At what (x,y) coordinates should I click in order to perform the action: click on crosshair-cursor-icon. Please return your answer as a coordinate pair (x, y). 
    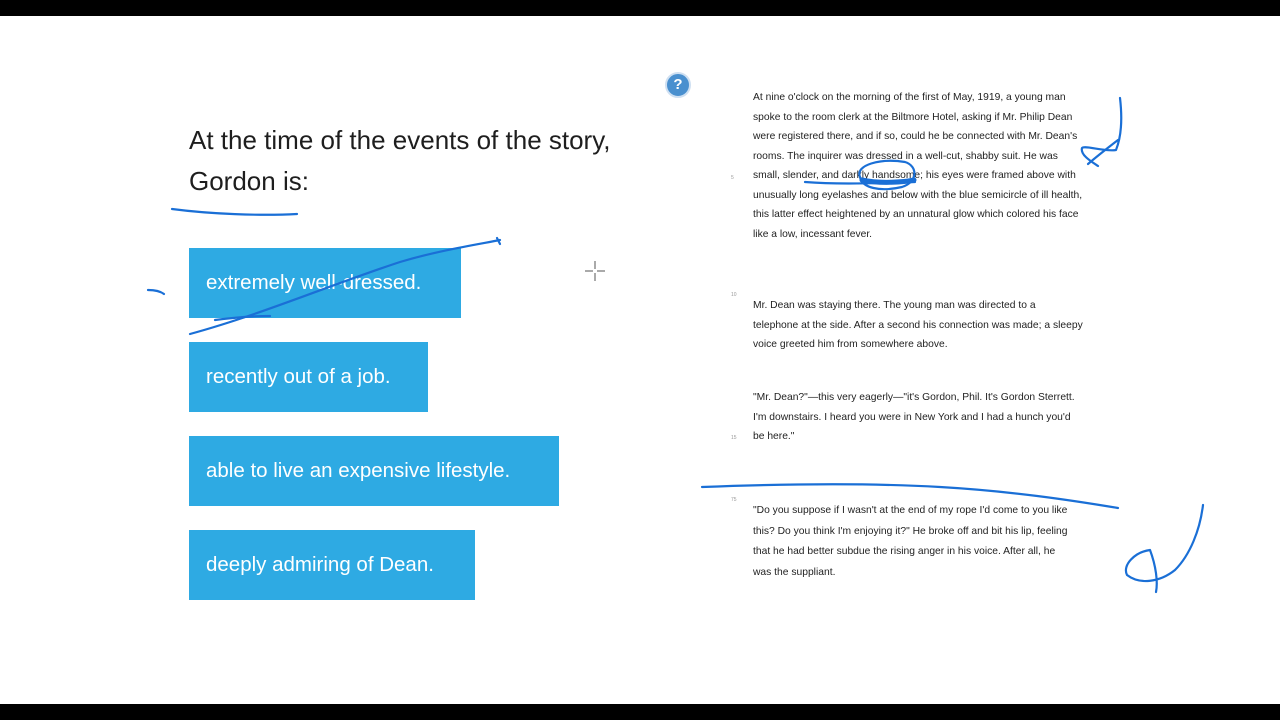
    Looking at the image, I should click on (595, 271).